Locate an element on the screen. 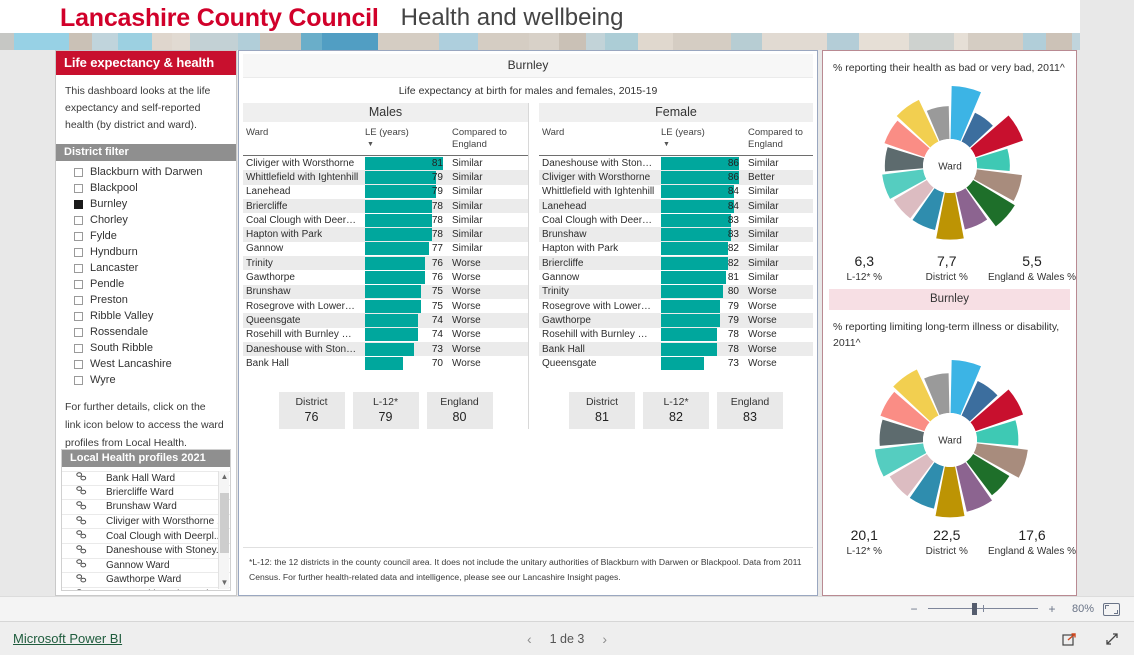  table-row: Daneshouse with Ston… 73 Worse is located at coordinates (385, 349).